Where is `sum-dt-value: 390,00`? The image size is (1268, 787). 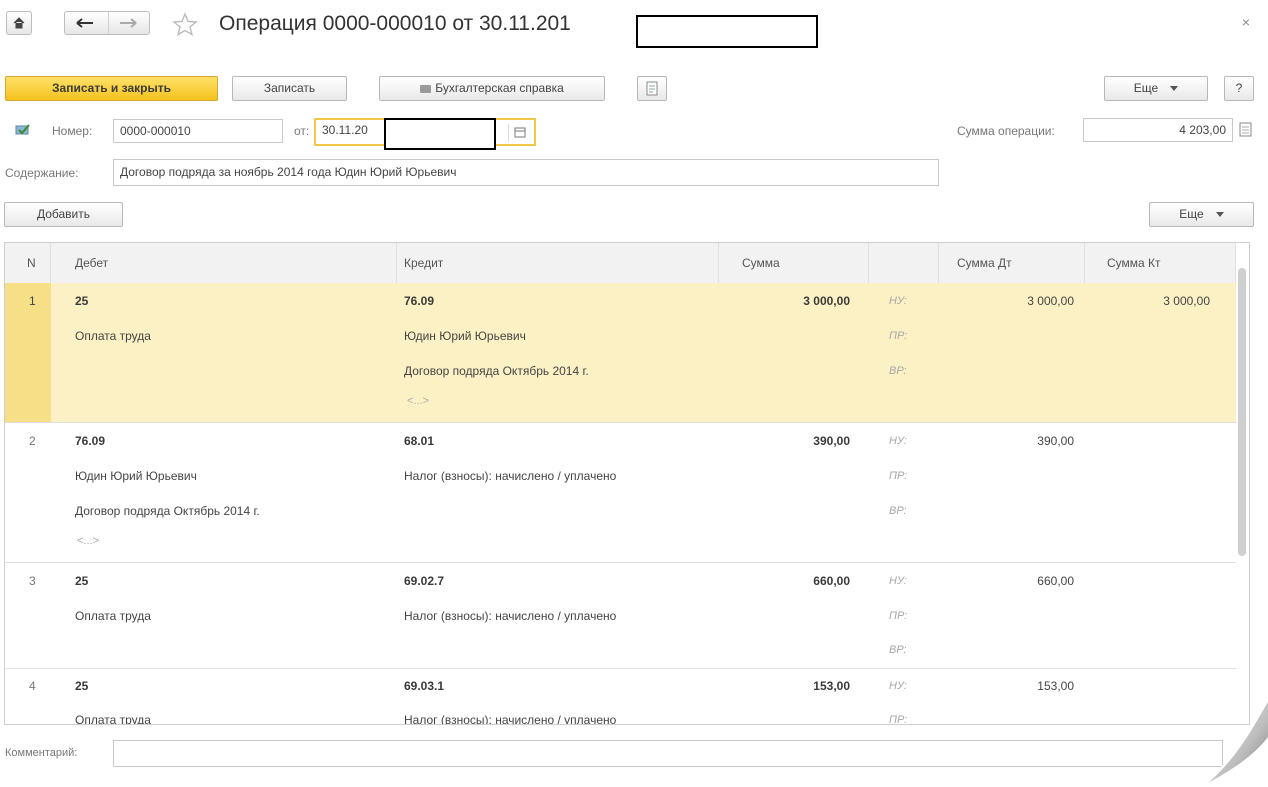 sum-dt-value: 390,00 is located at coordinates (1055, 441).